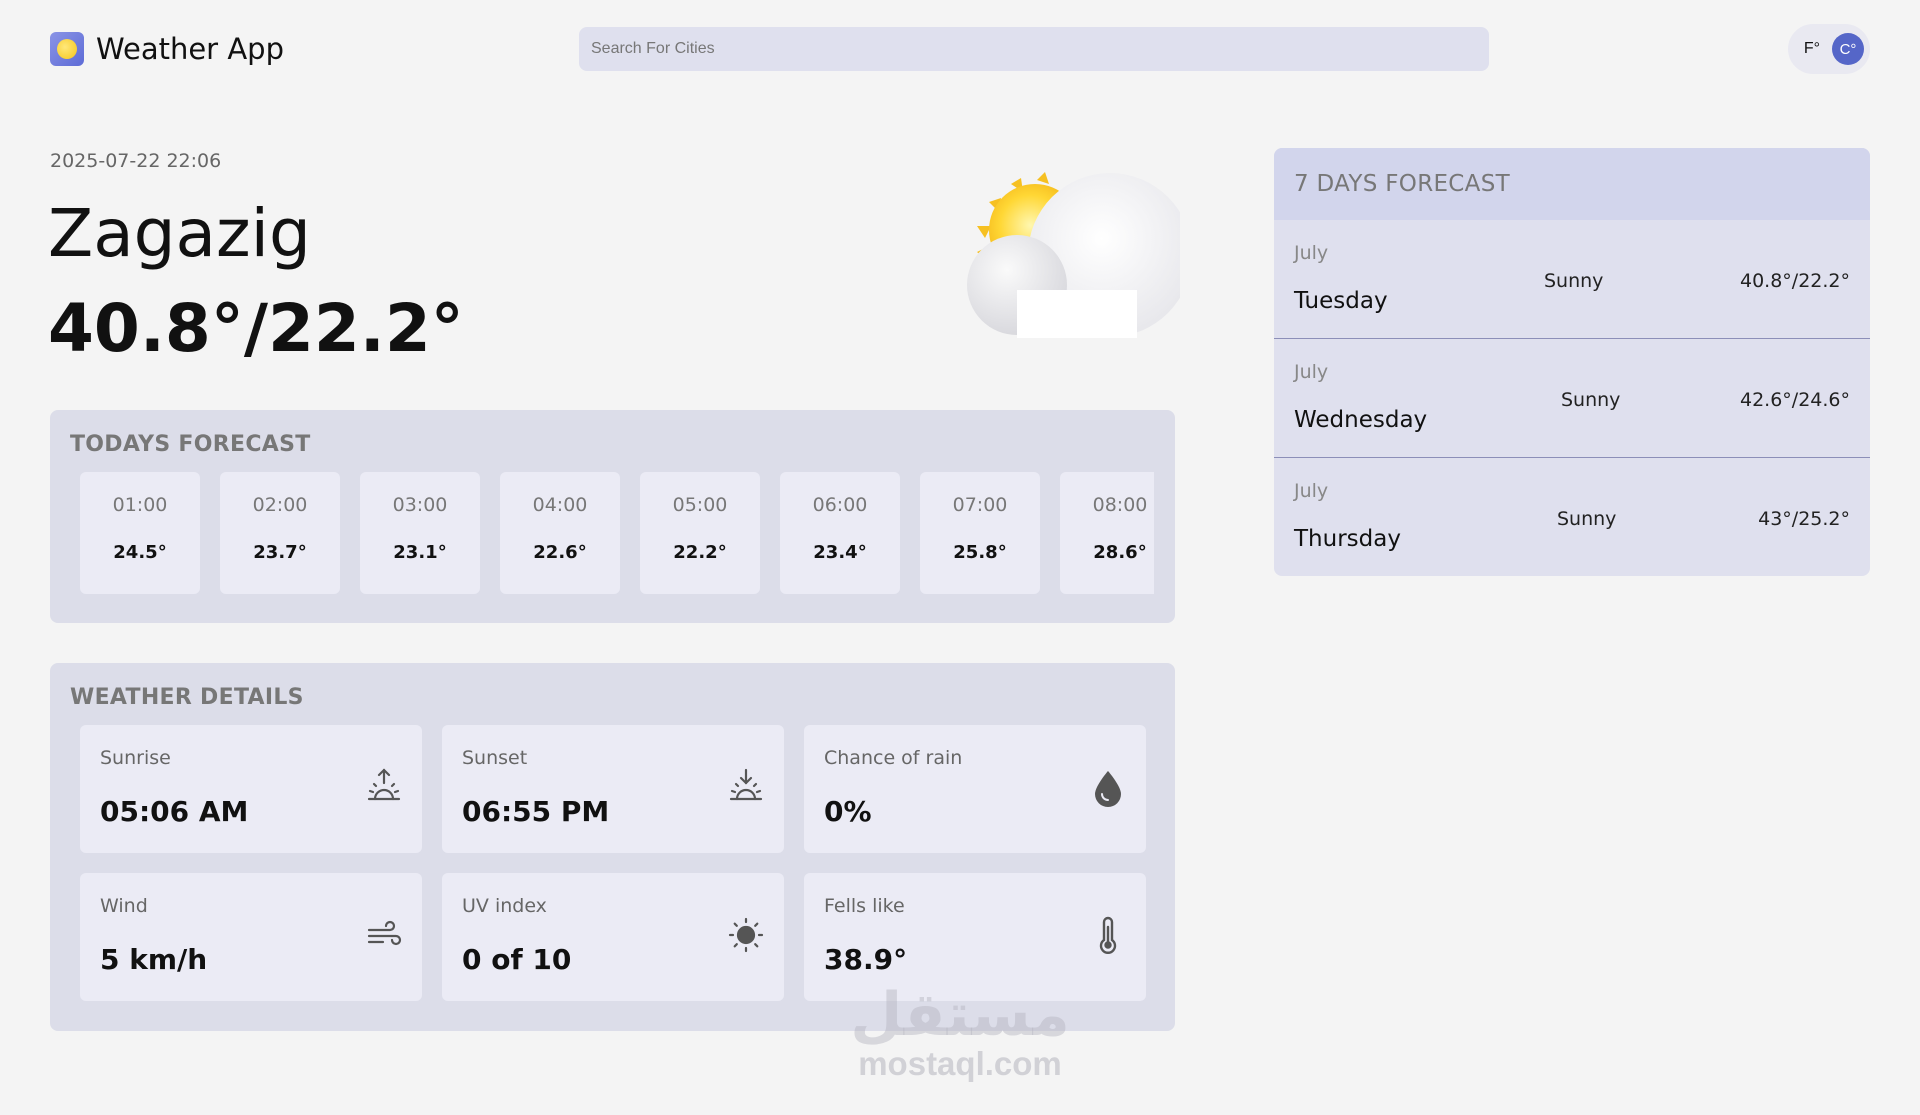  Describe the element at coordinates (1829, 49) in the screenshot. I see `unit-toggle: F° C°` at that location.